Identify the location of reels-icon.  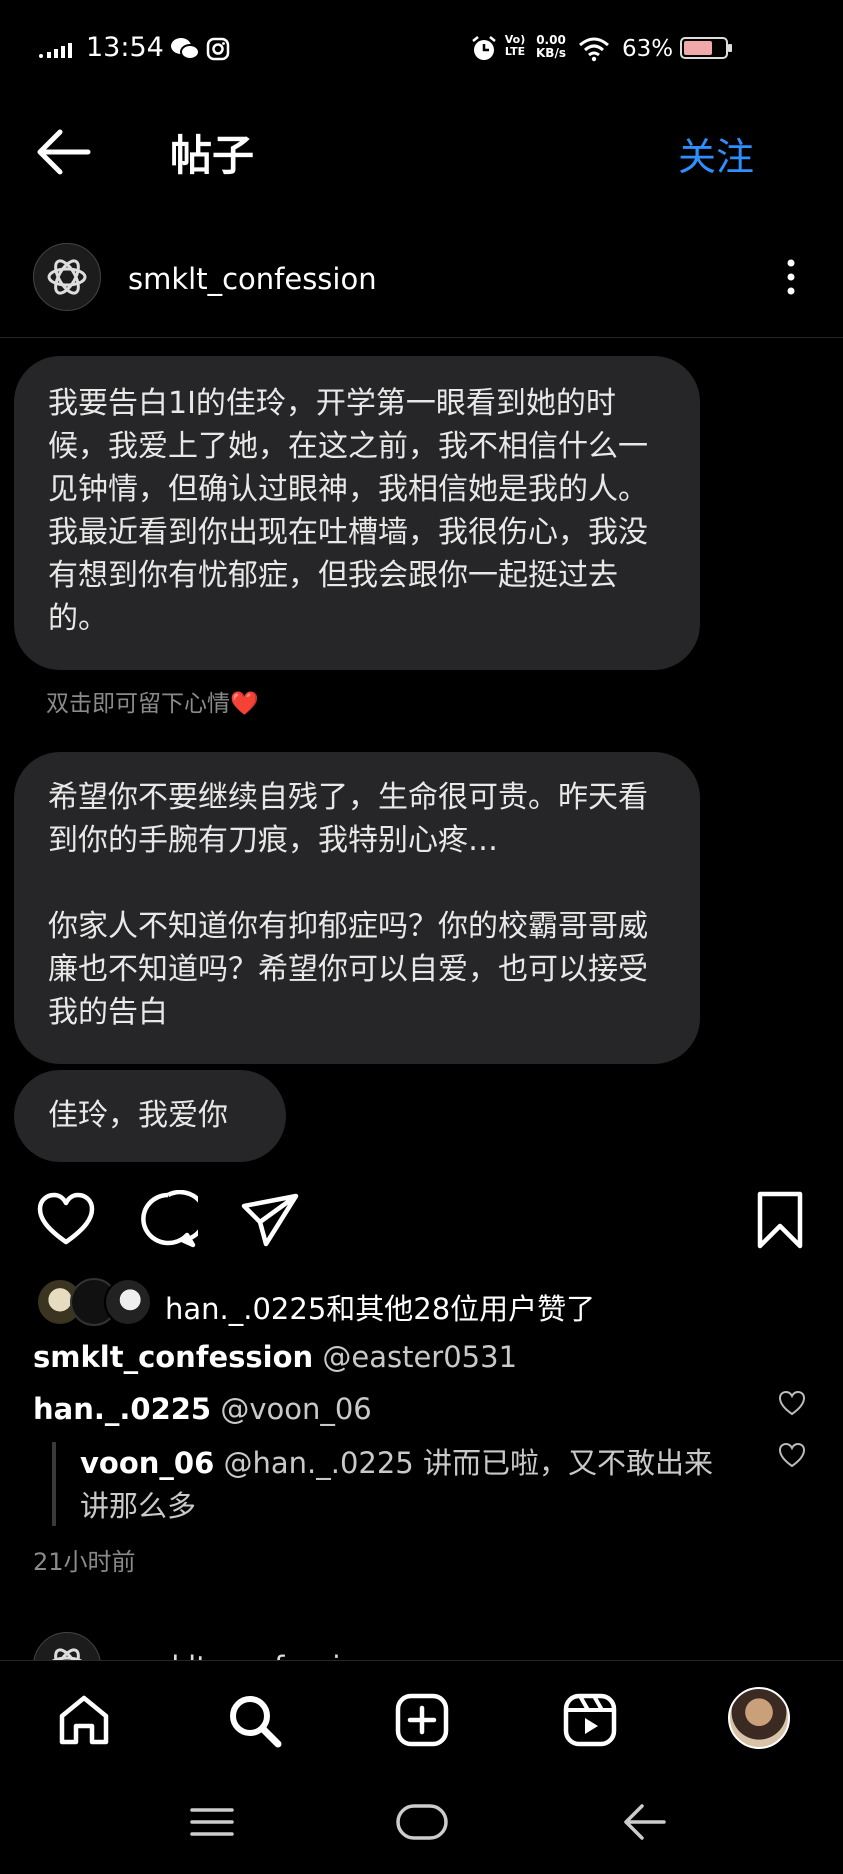
(590, 1720).